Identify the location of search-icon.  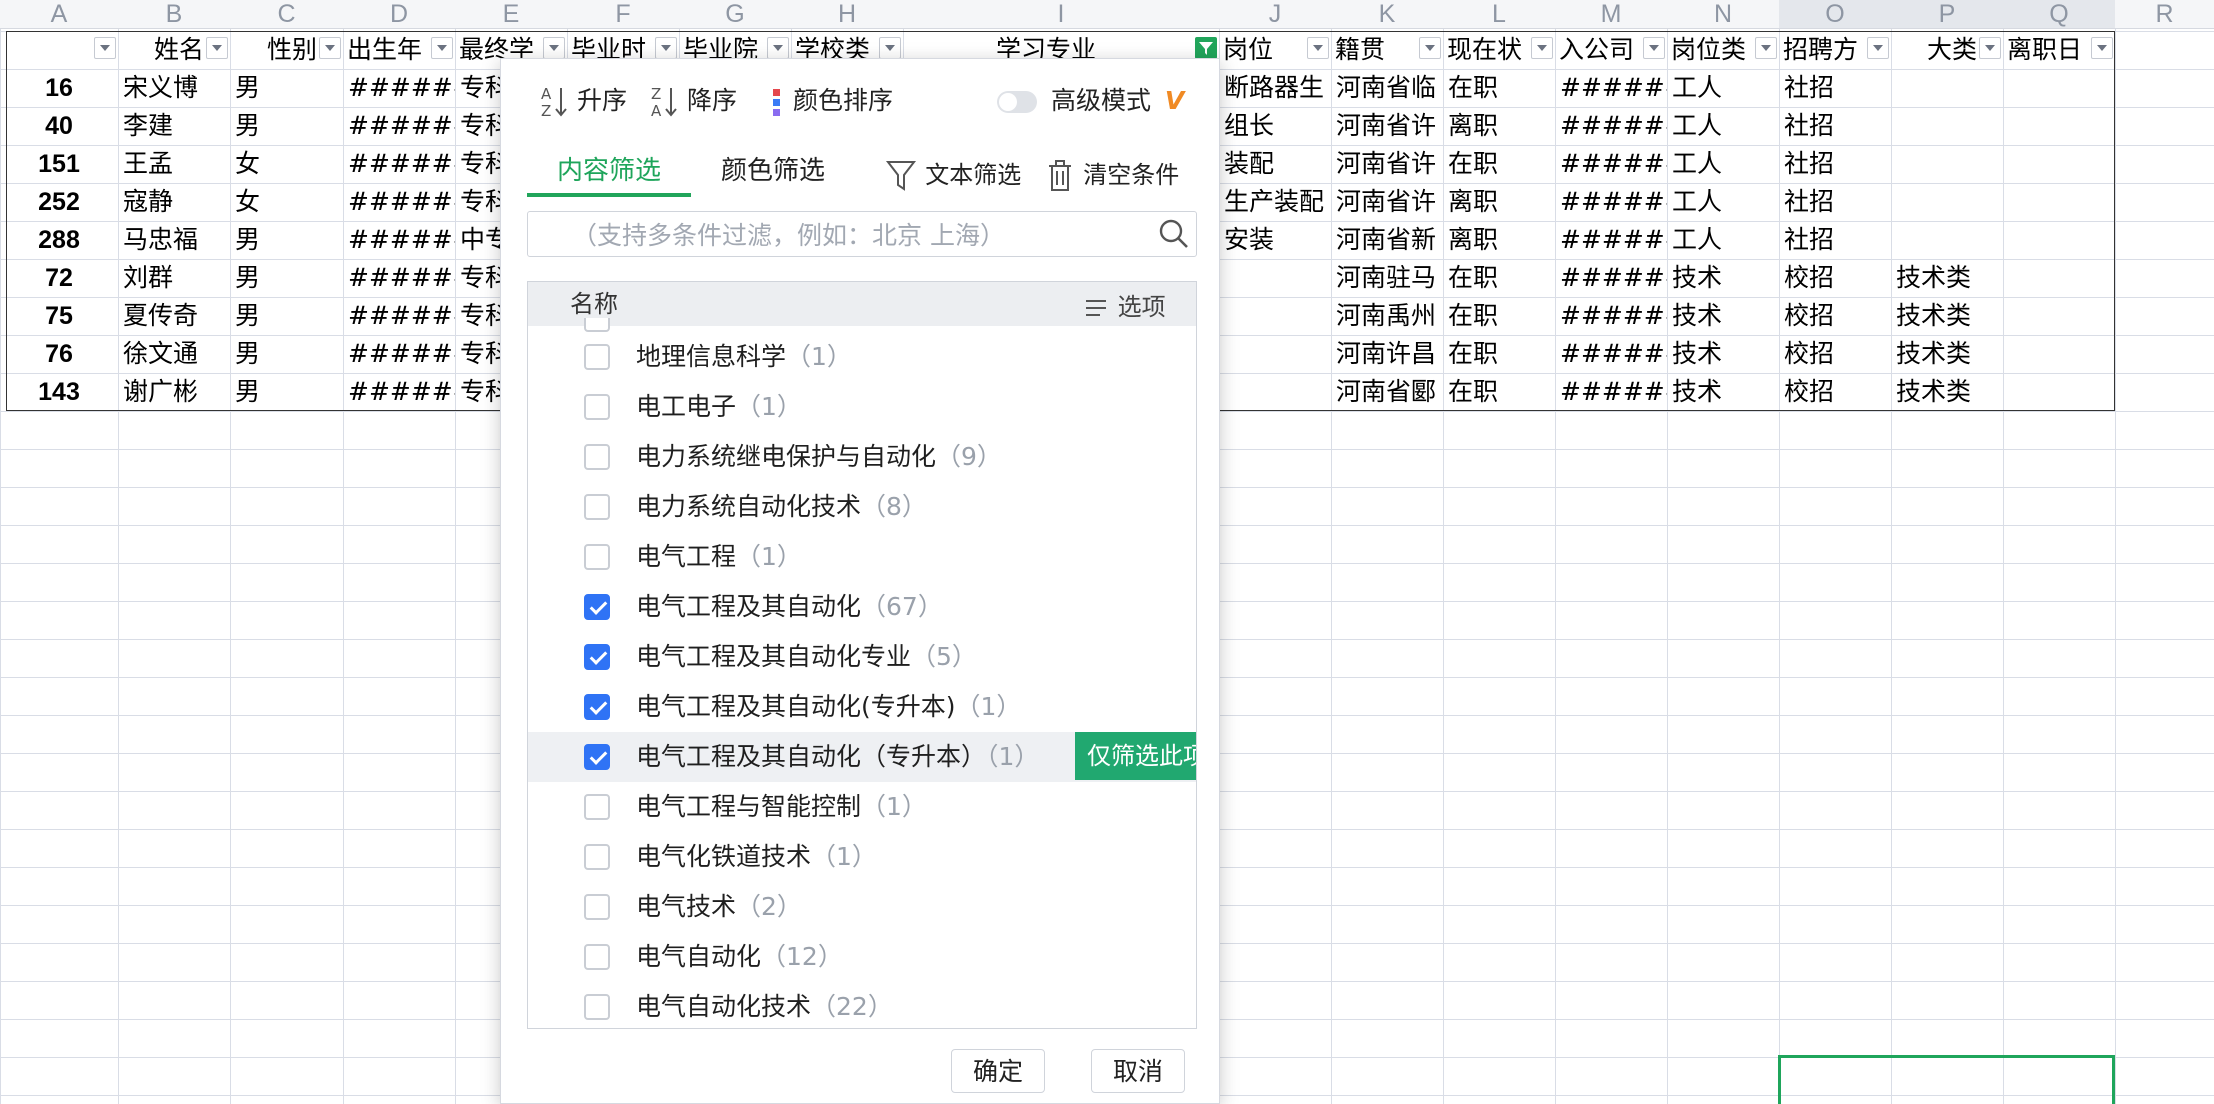
(1174, 234).